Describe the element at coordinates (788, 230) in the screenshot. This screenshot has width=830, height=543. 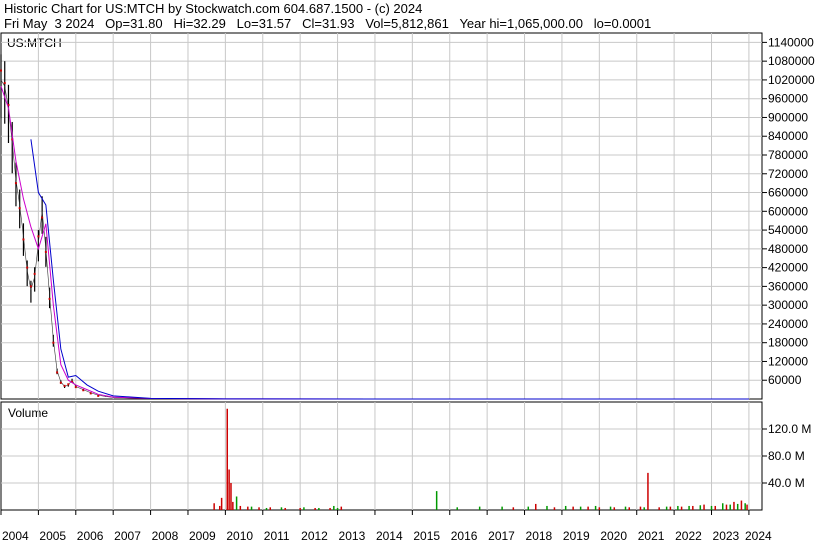
I see `price-y-tick-label: 540000` at that location.